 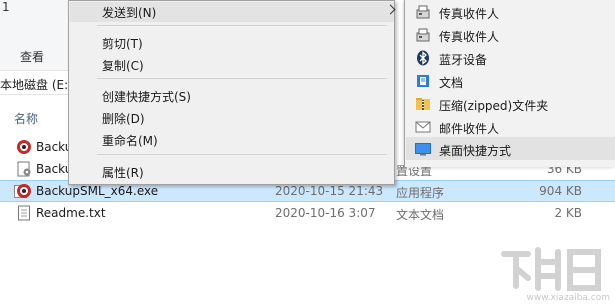 What do you see at coordinates (423, 58) in the screenshot?
I see `bluetooth-icon` at bounding box center [423, 58].